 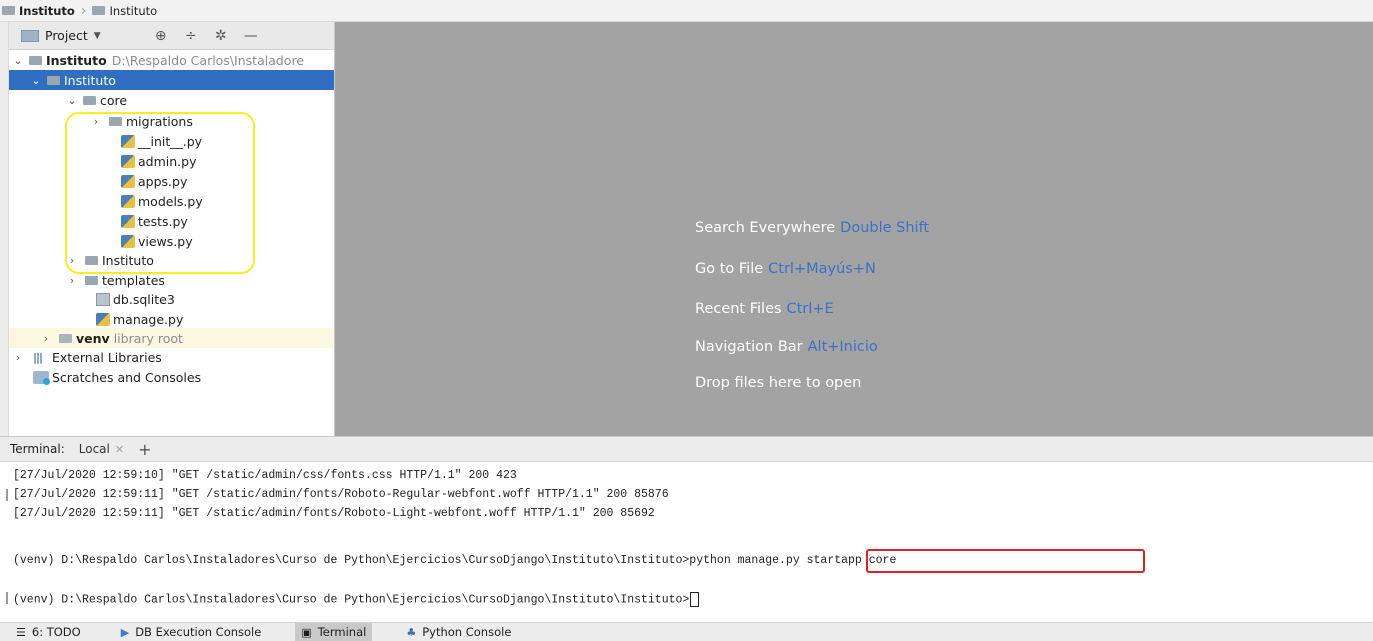 What do you see at coordinates (251, 36) in the screenshot?
I see `hide-icon: —` at bounding box center [251, 36].